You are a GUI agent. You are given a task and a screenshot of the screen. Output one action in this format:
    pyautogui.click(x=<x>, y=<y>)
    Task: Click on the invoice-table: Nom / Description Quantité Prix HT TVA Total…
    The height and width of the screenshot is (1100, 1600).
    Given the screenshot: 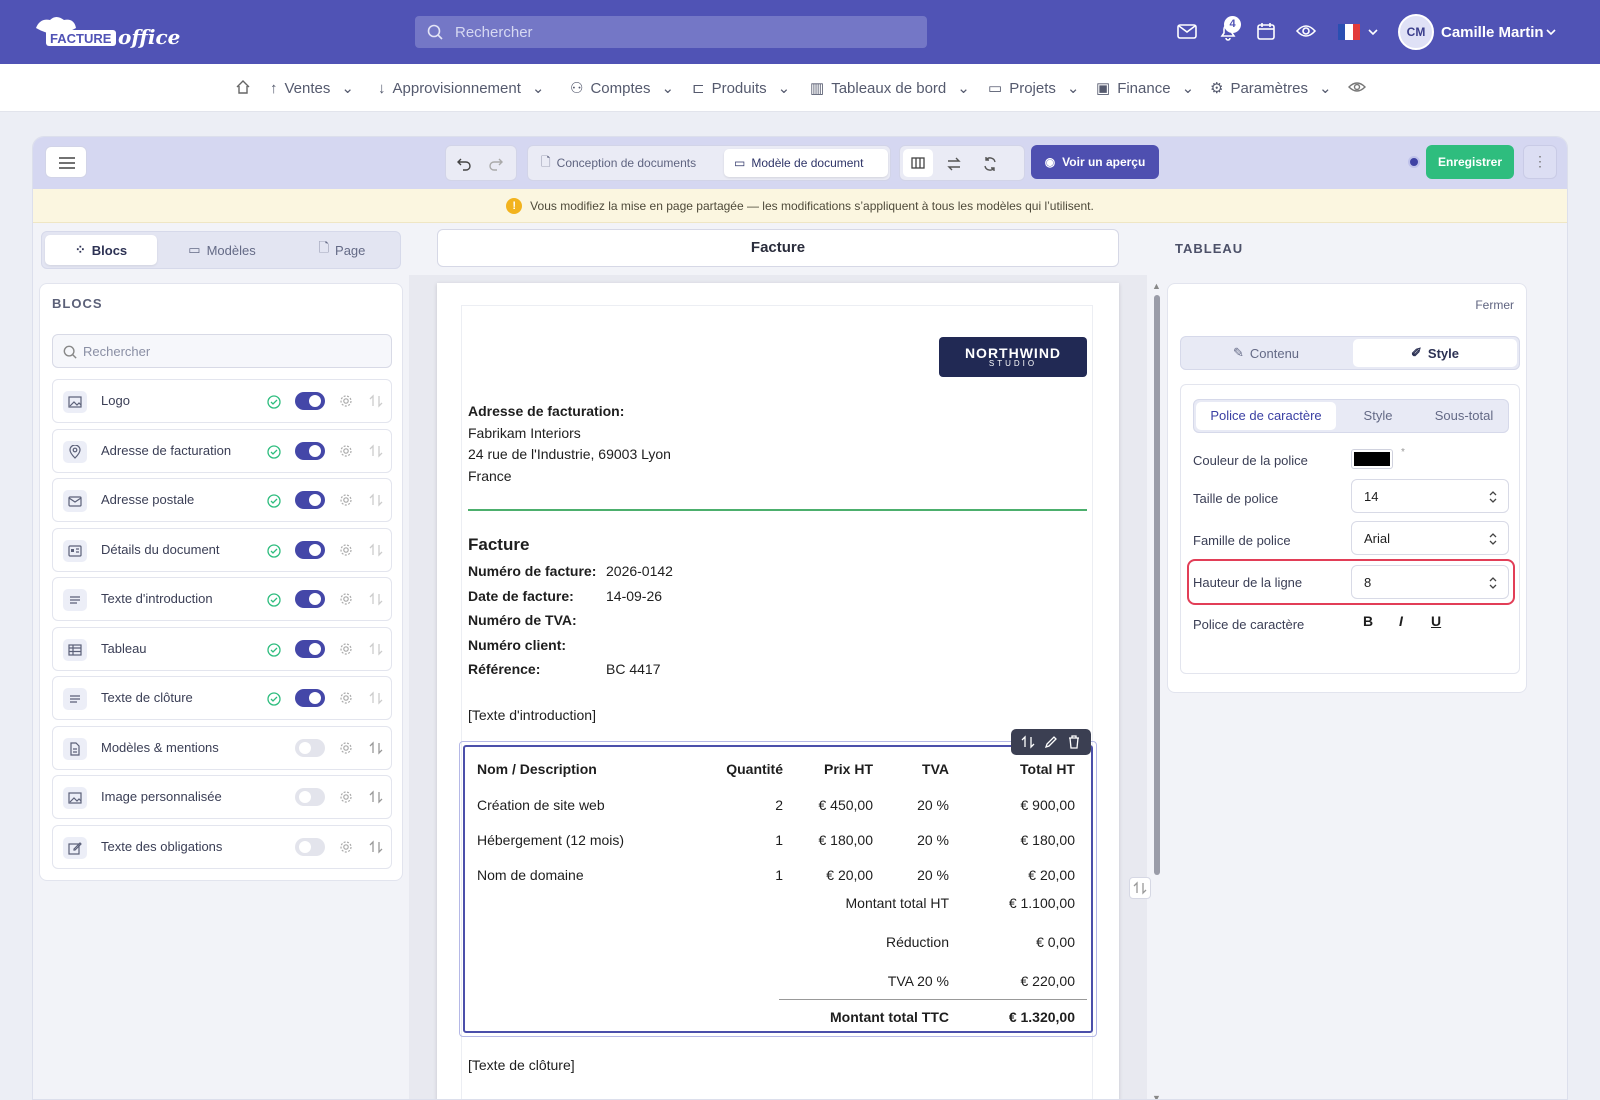 What is the action you would take?
    pyautogui.click(x=778, y=889)
    